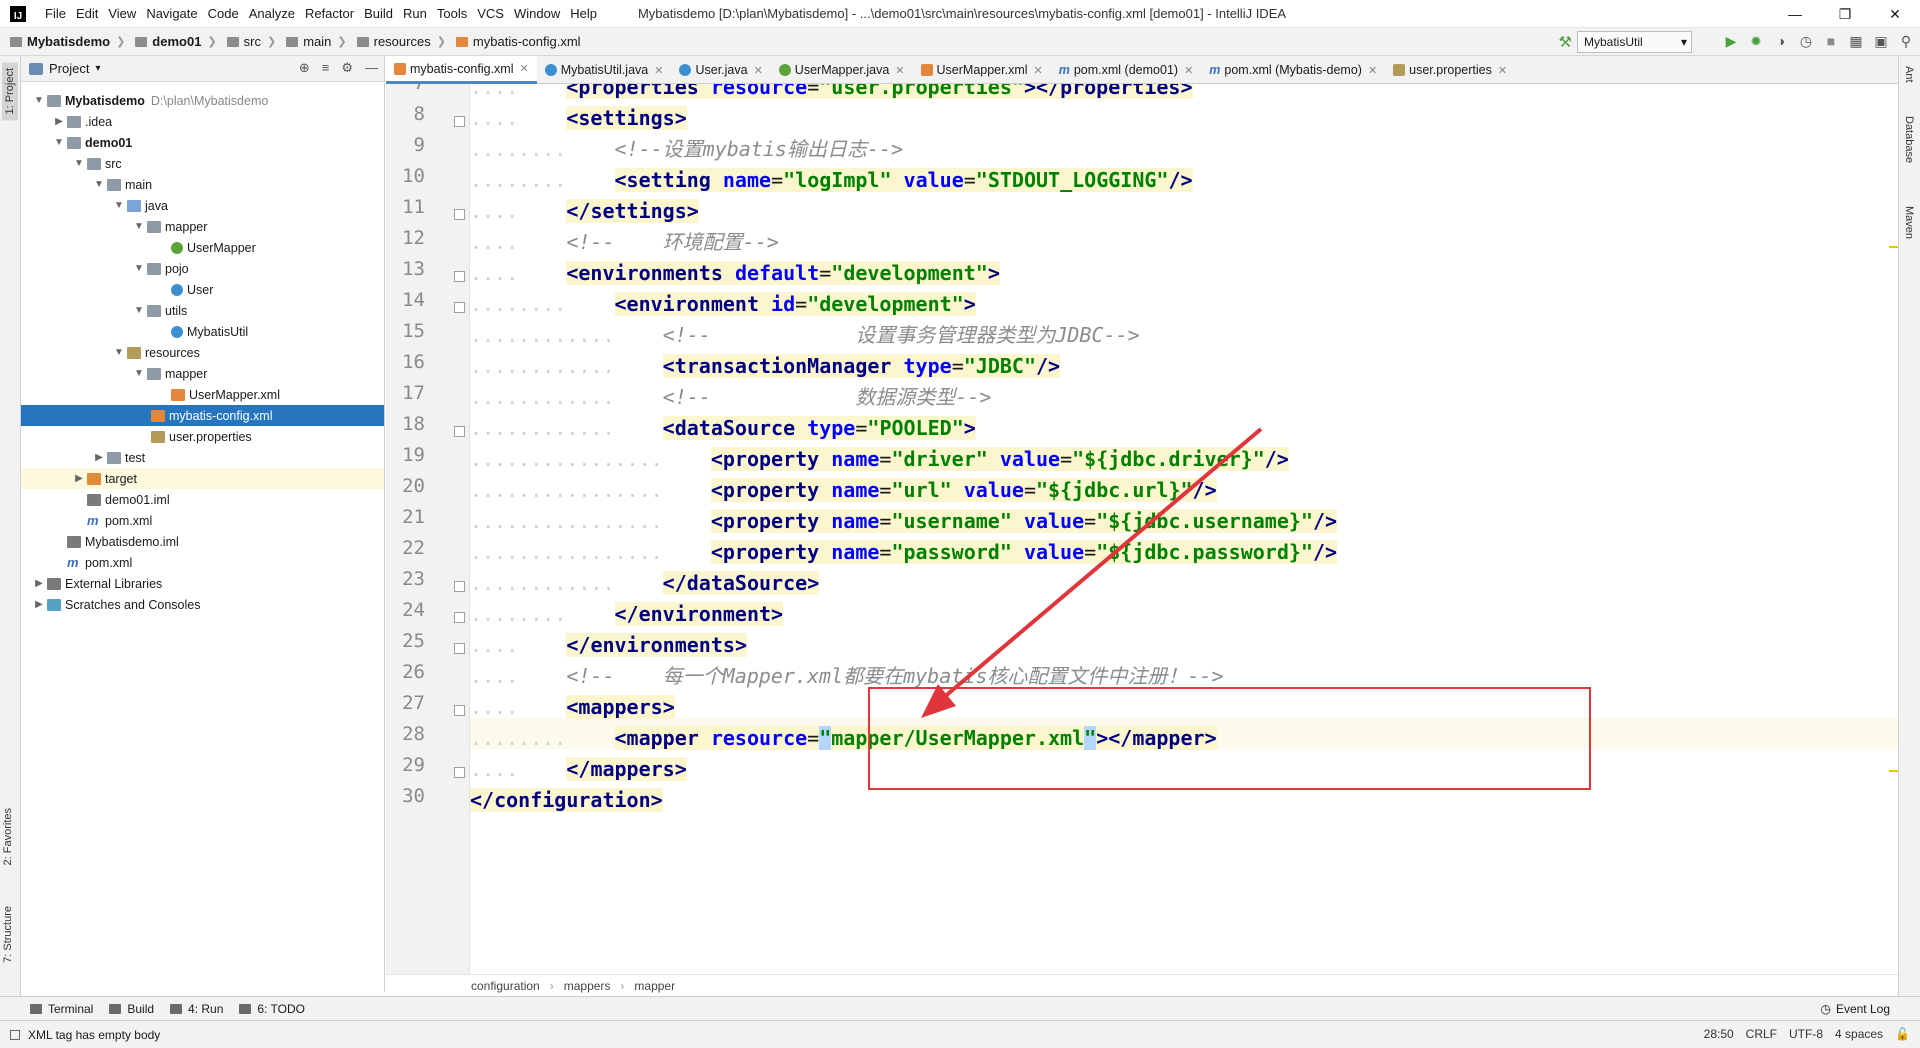 This screenshot has height=1048, width=1920. I want to click on file-encoding: UTF-8, so click(1806, 1034).